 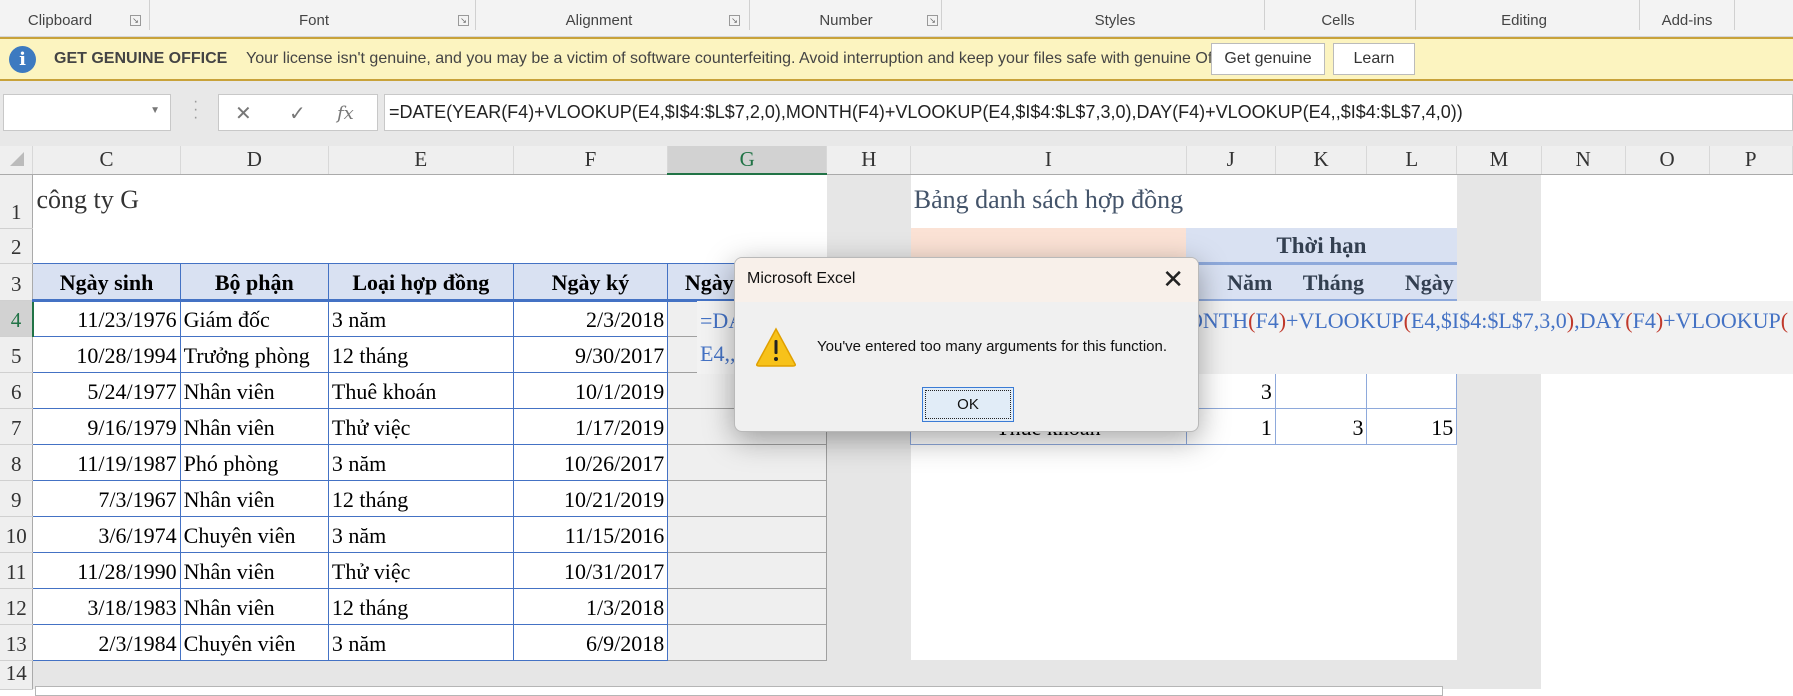 What do you see at coordinates (1583, 534) in the screenshot?
I see `cell-n10` at bounding box center [1583, 534].